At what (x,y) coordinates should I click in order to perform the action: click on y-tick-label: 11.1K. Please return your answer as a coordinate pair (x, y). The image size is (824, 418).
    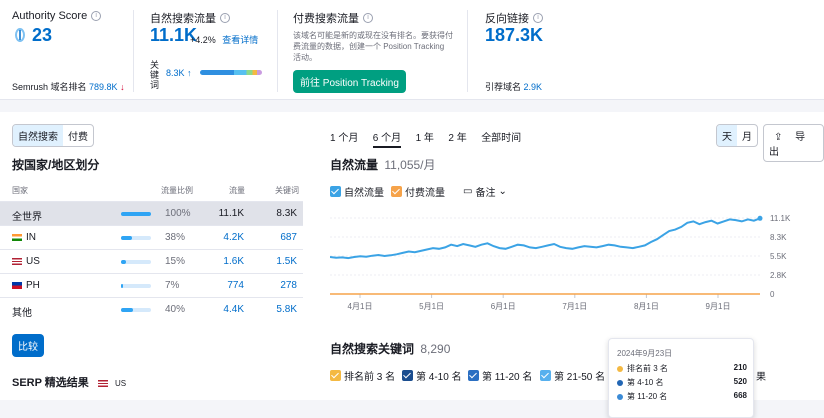
    Looking at the image, I should click on (780, 218).